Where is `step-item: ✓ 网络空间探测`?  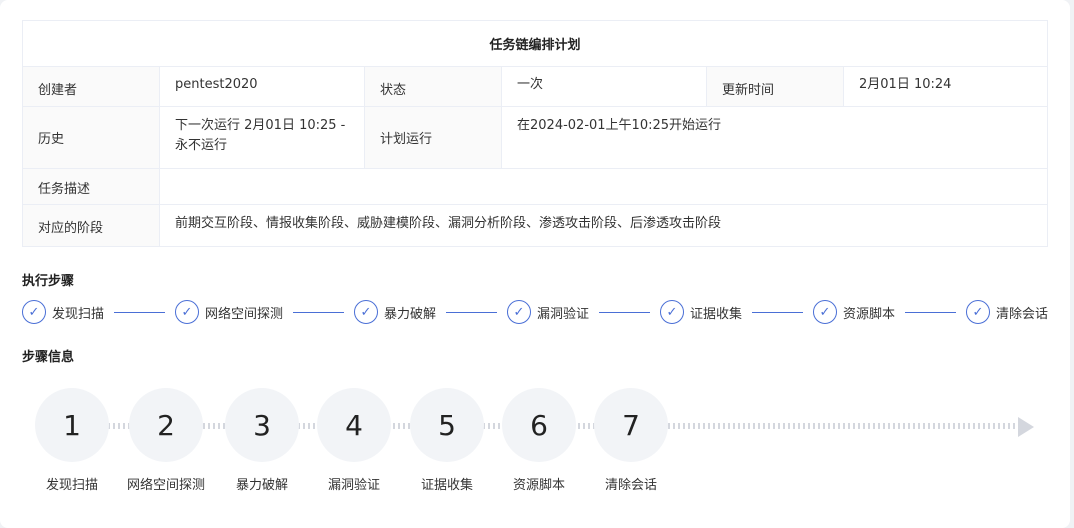 step-item: ✓ 网络空间探测 is located at coordinates (229, 312).